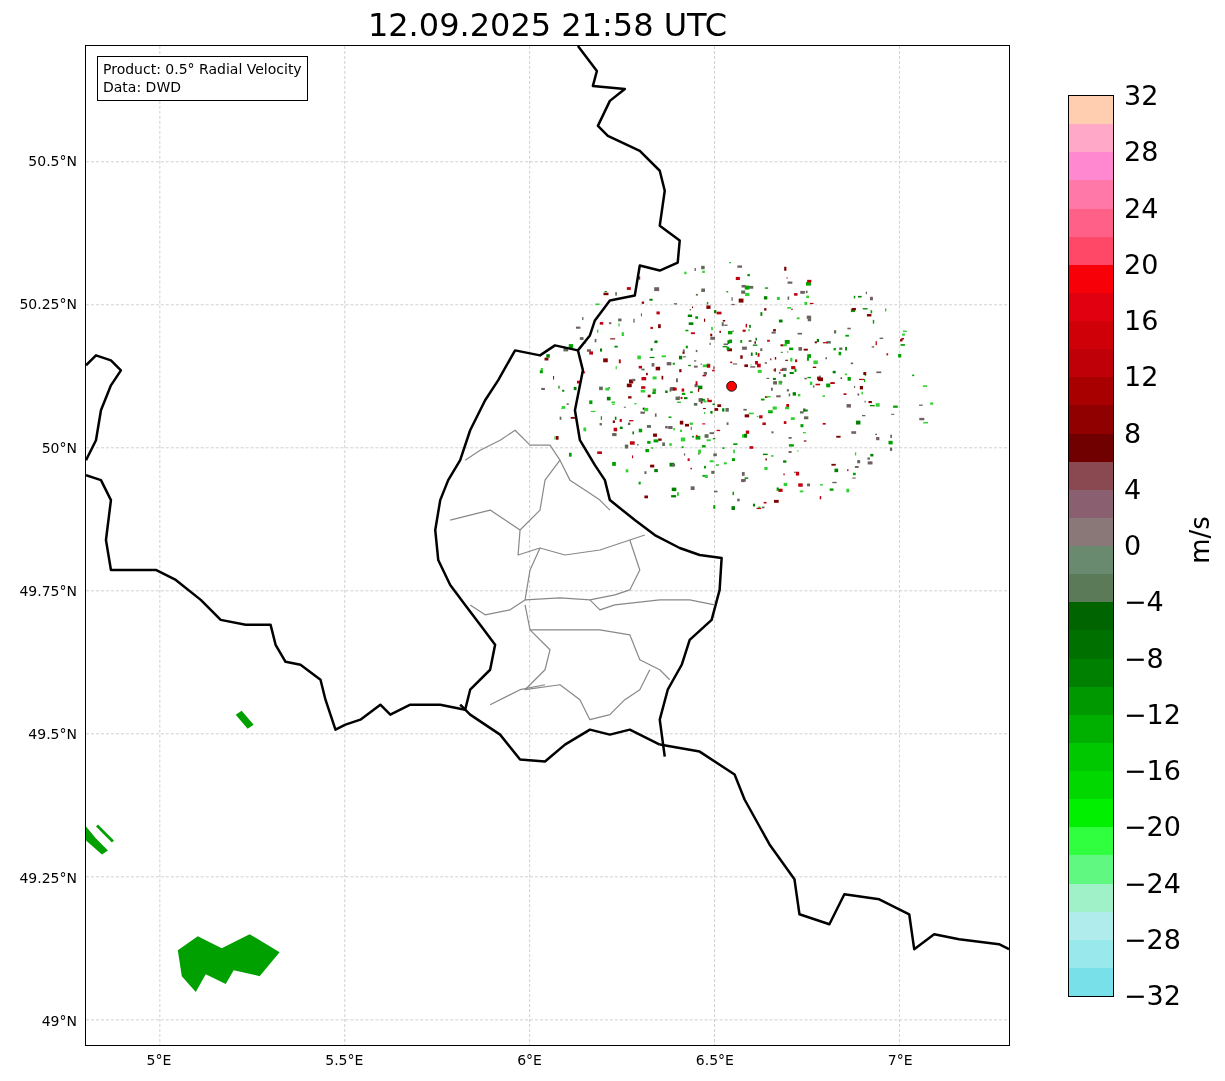 The image size is (1225, 1081). Describe the element at coordinates (1144, 601) in the screenshot. I see `colorbar-tick-label: −4` at that location.